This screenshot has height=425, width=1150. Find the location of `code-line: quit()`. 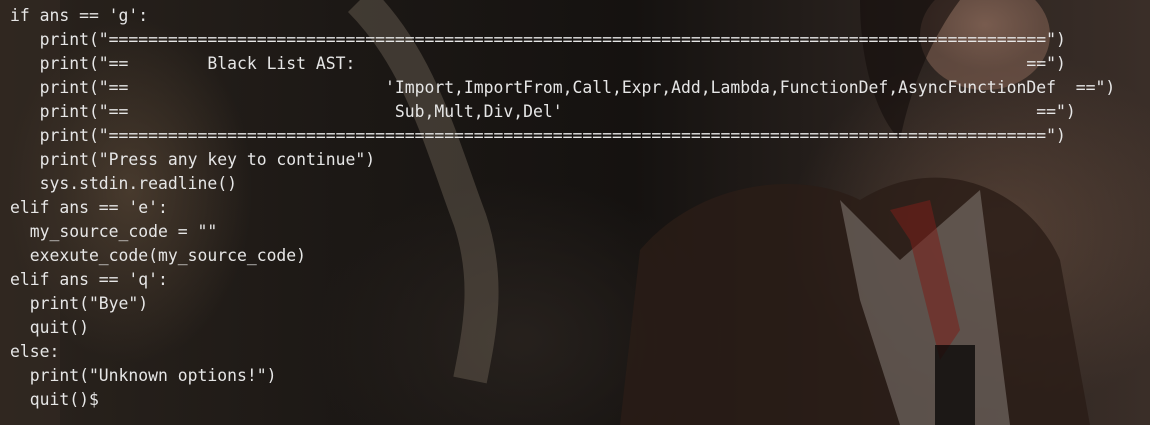

code-line: quit() is located at coordinates (49, 327).